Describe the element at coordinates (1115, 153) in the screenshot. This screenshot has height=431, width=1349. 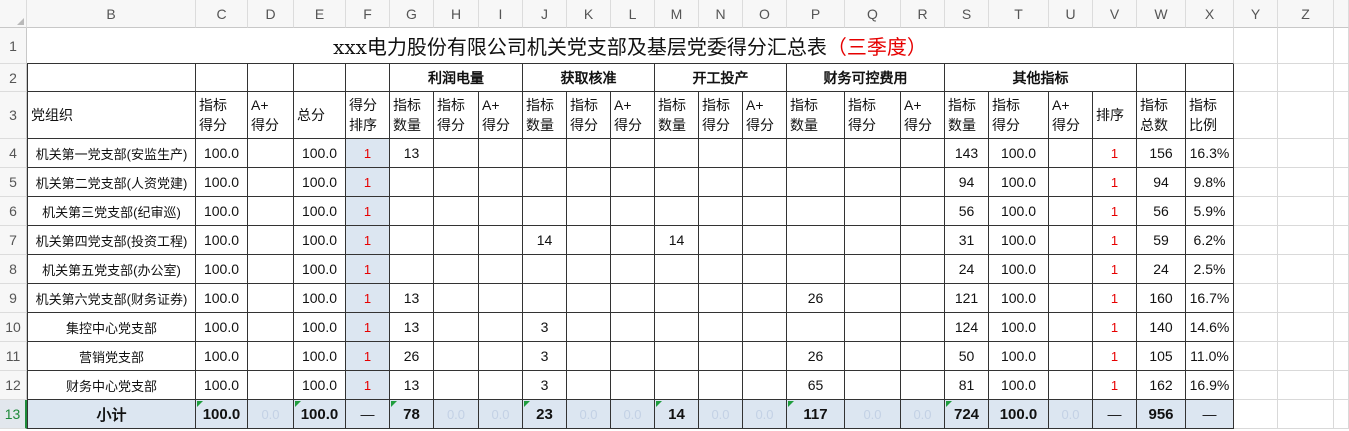
I see `cell-v4: 1` at that location.